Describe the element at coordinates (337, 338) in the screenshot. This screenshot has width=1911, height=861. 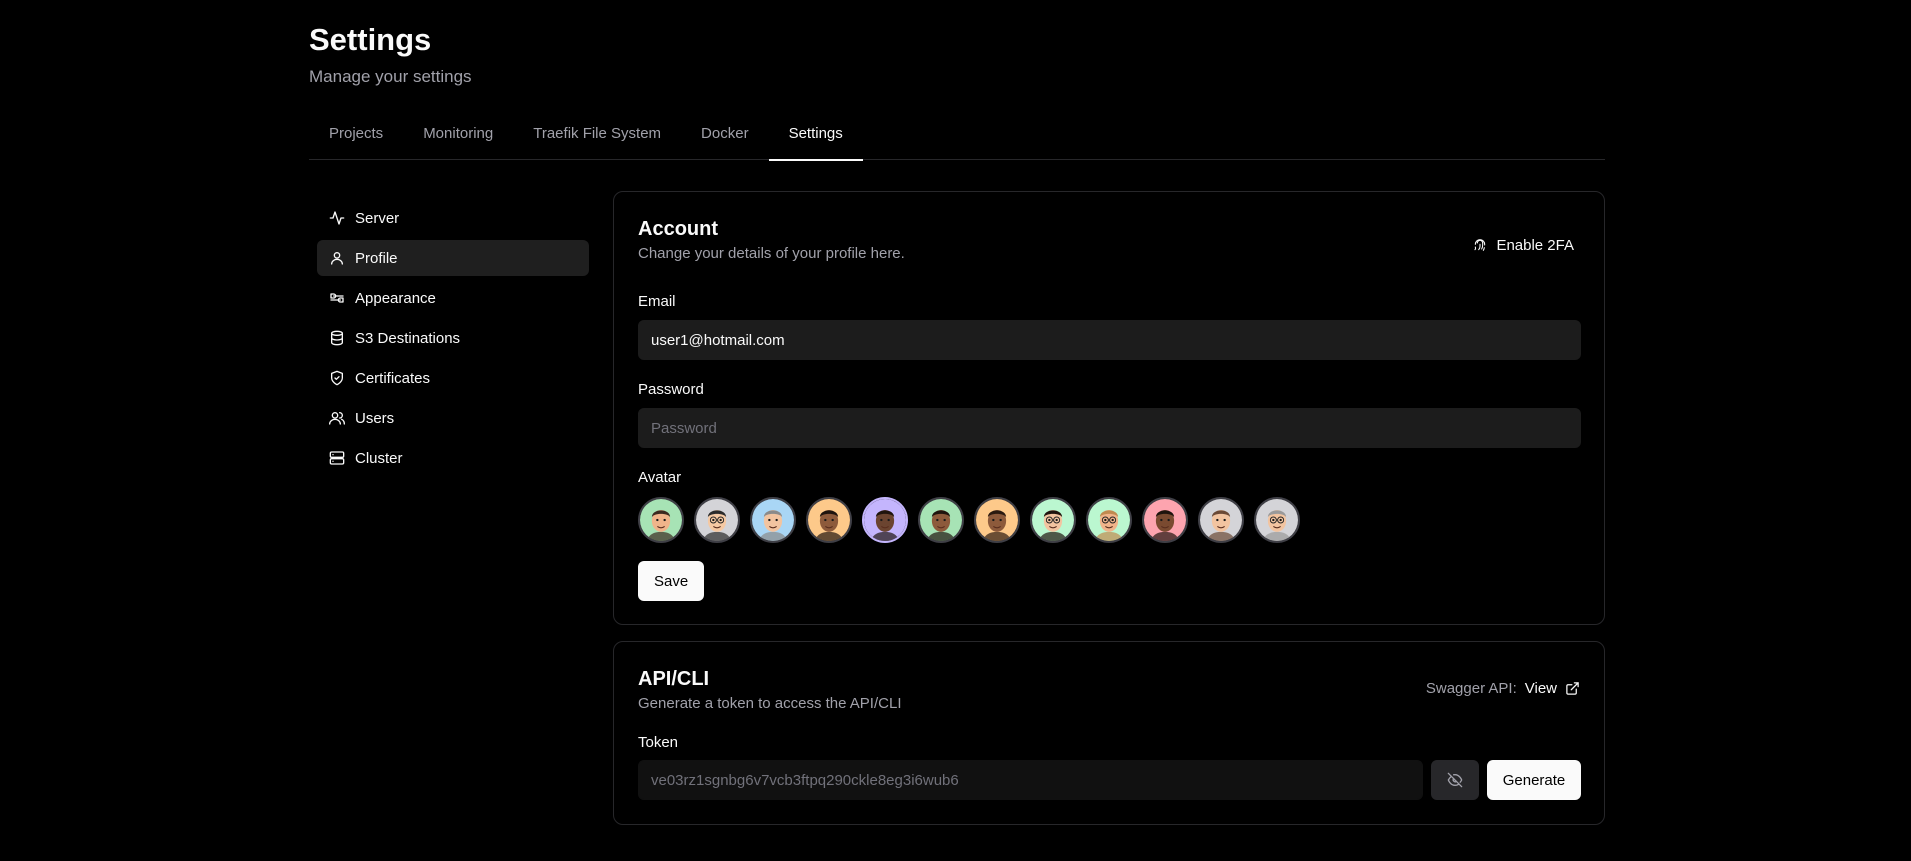
I see `database-icon` at that location.